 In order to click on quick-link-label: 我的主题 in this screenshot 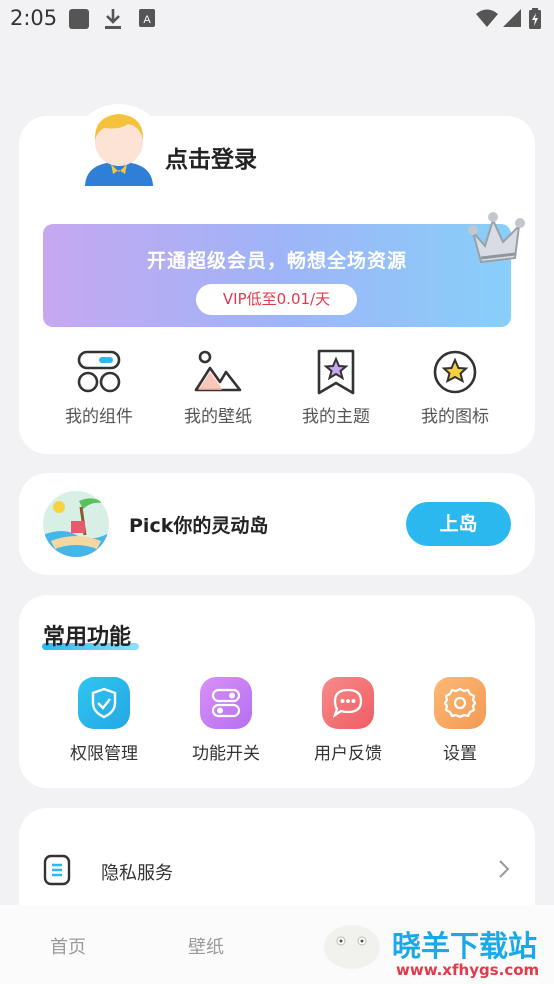, I will do `click(336, 417)`.